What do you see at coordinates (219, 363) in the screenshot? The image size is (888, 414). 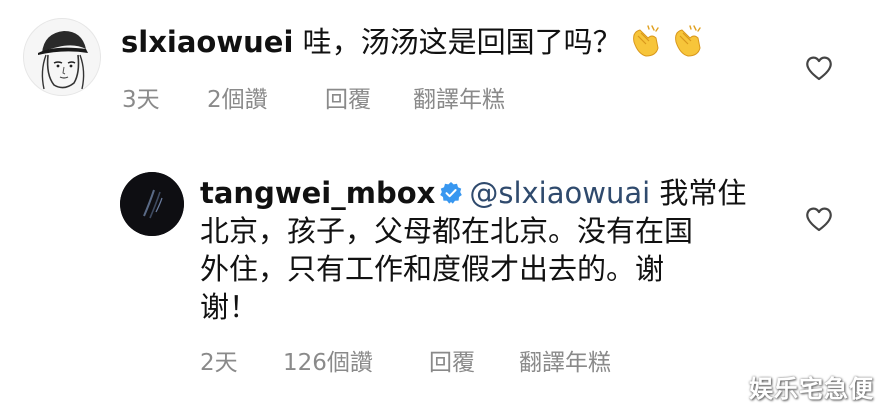 I see `comment-time: 2天` at bounding box center [219, 363].